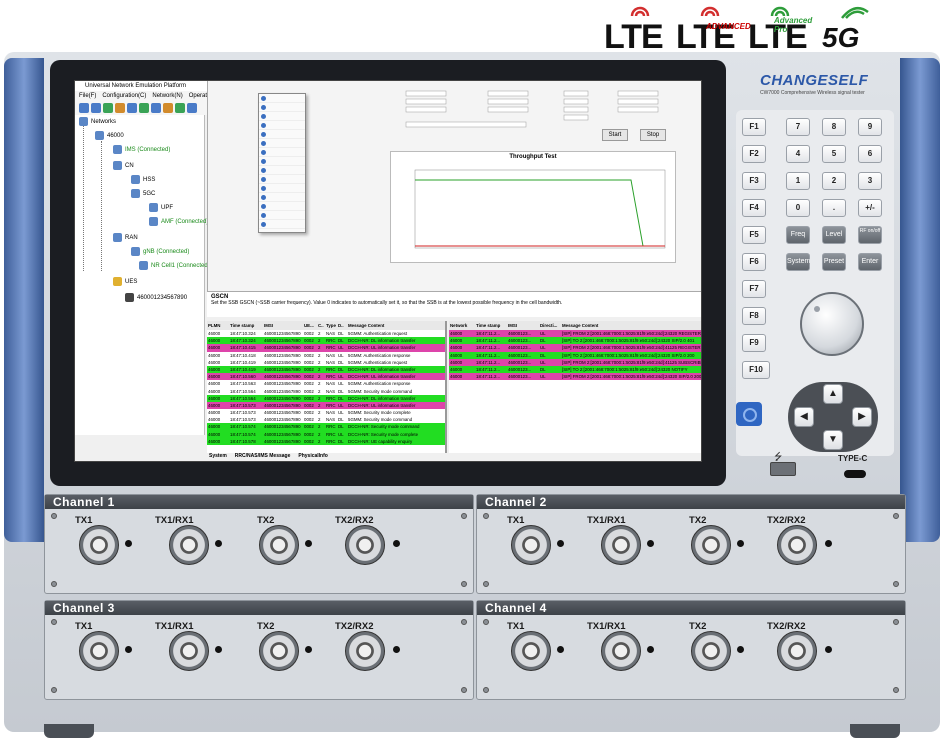 The image size is (946, 739). Describe the element at coordinates (321, 325) in the screenshot. I see `col-c: C..` at that location.